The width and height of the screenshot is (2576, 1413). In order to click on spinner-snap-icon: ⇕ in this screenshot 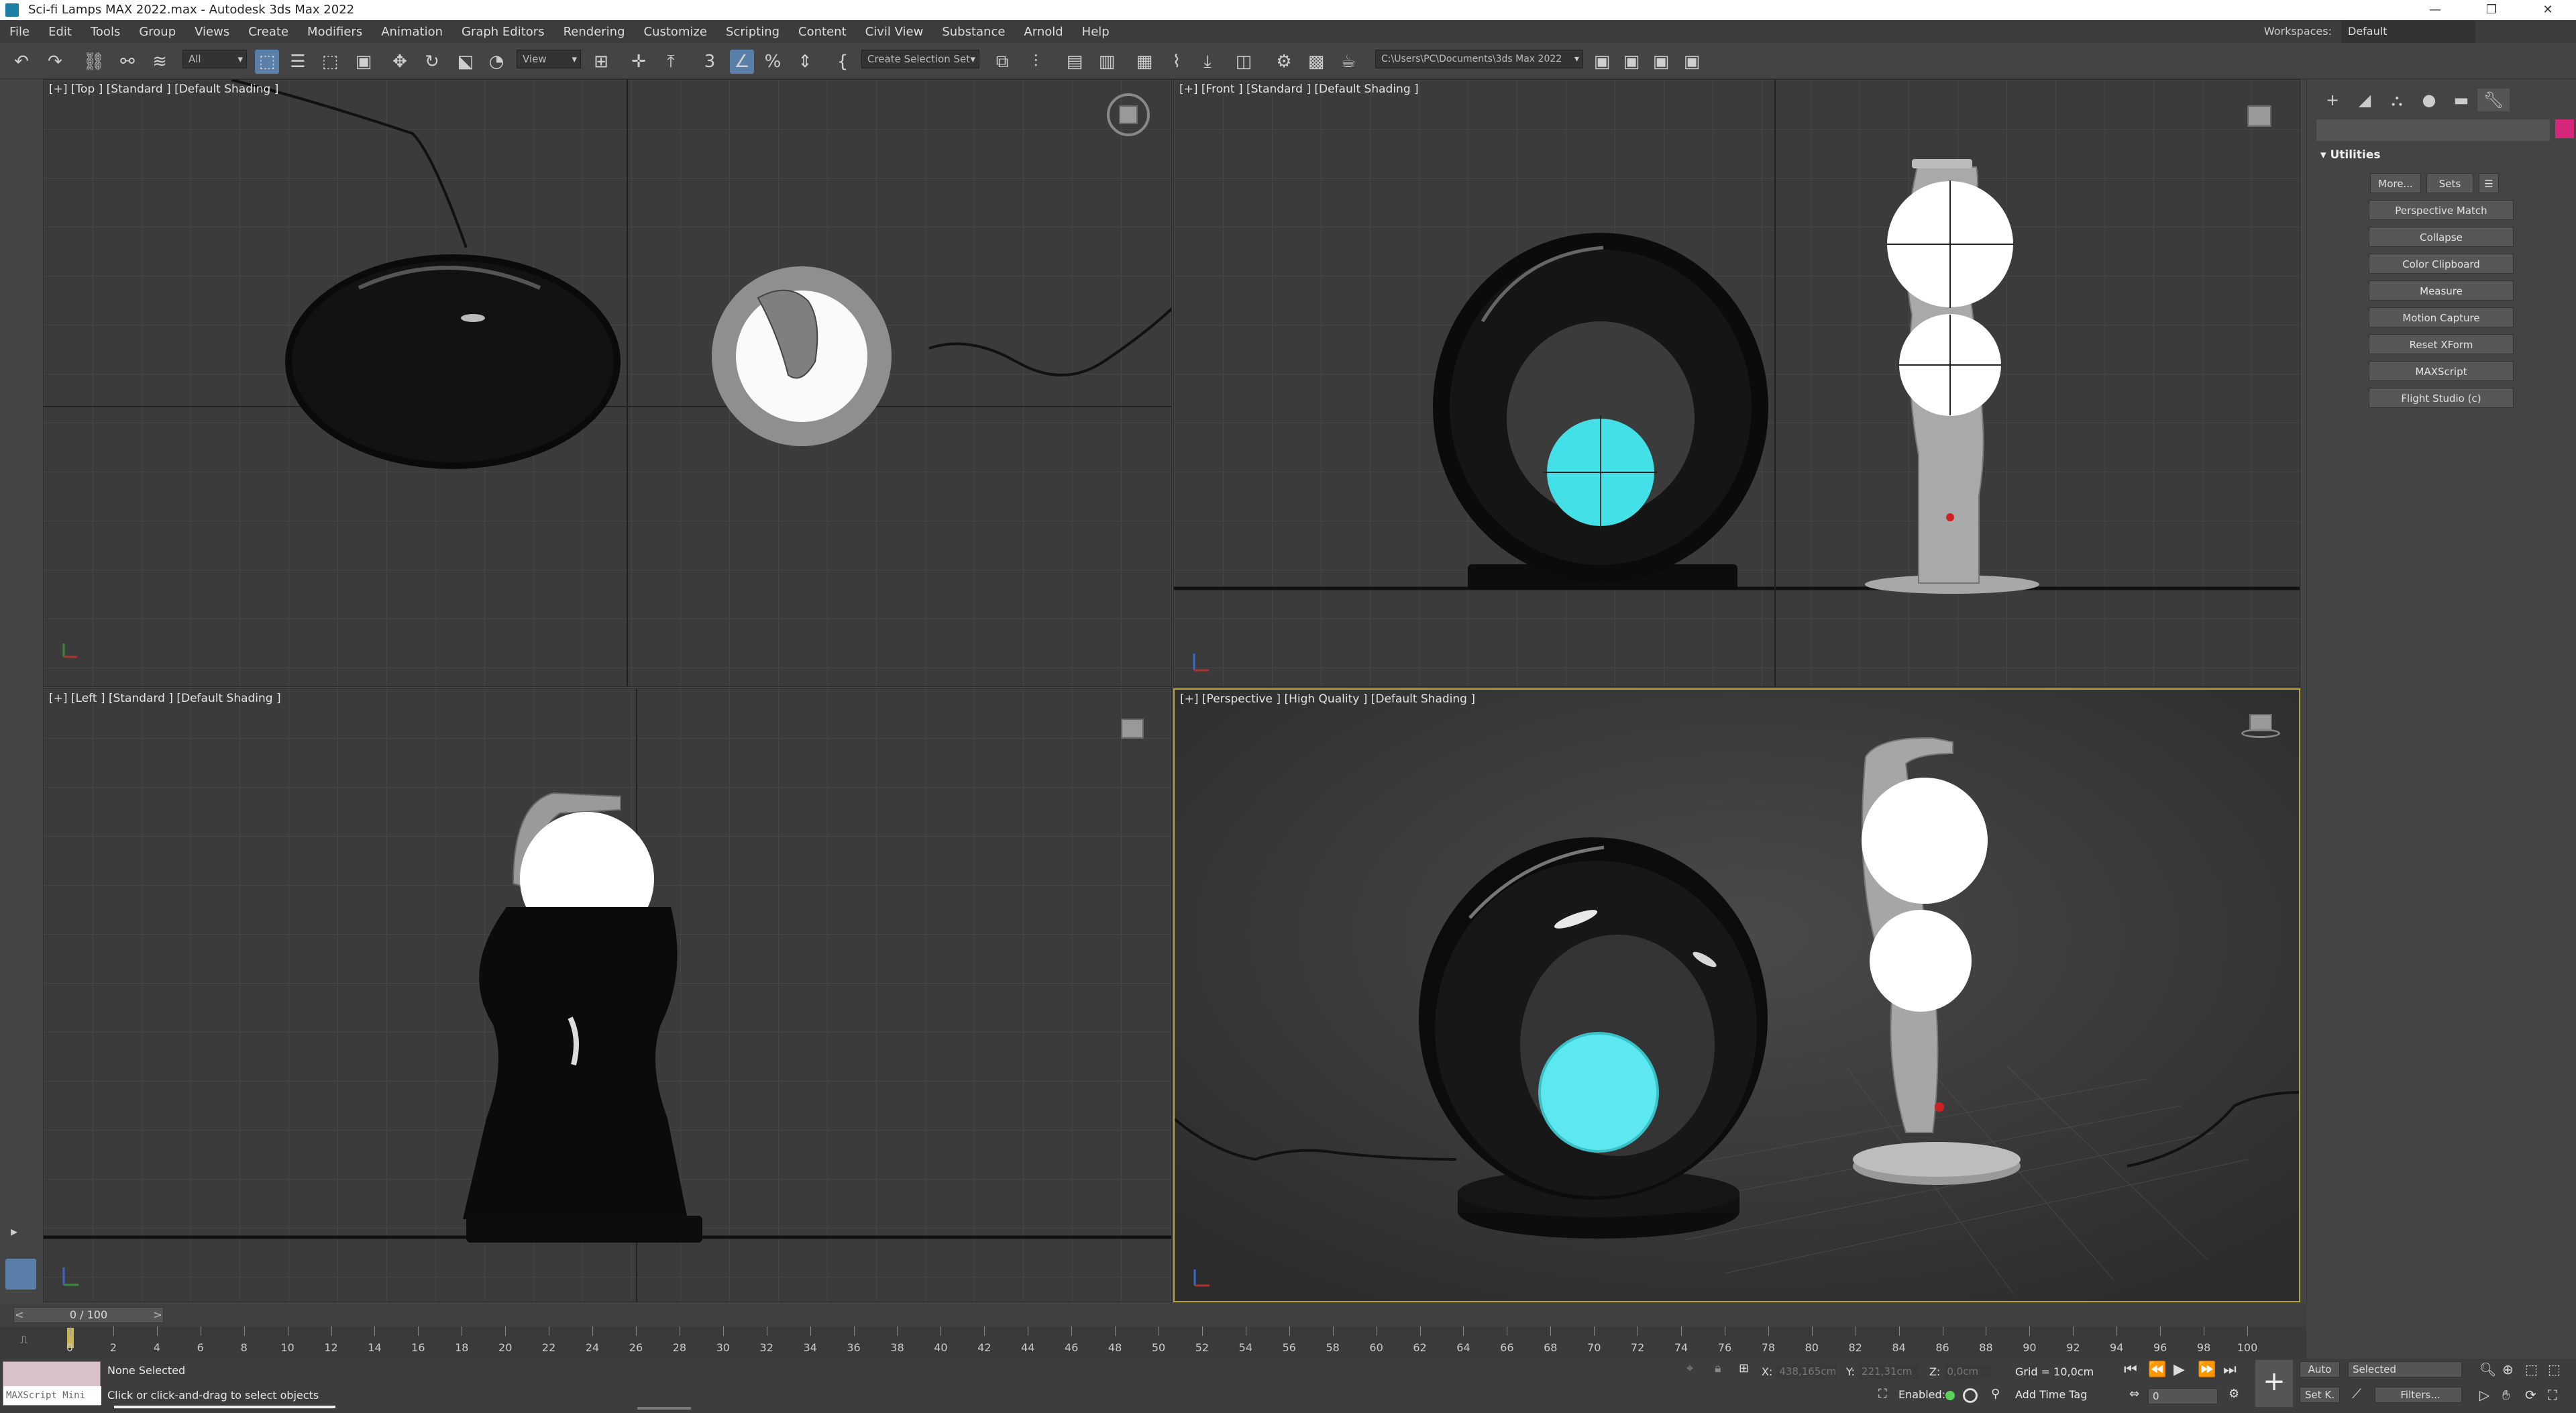, I will do `click(805, 62)`.